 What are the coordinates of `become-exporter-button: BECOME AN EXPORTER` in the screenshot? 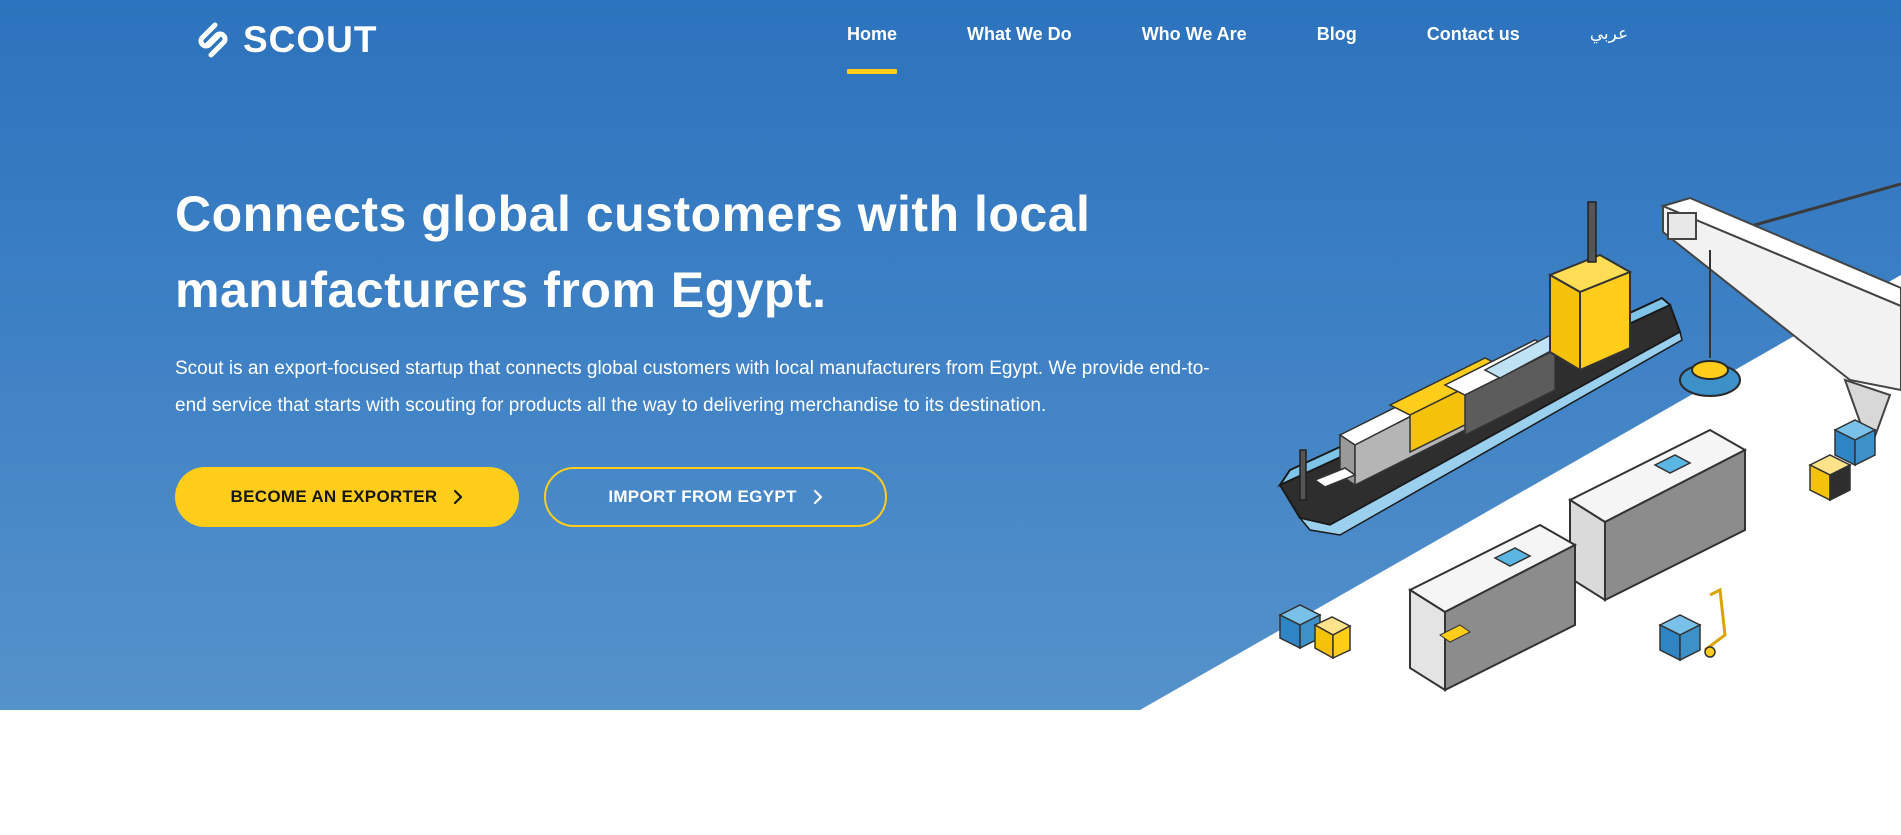 It's located at (347, 497).